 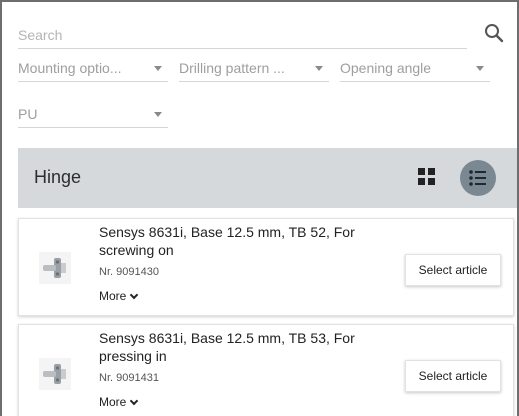 I want to click on search-input, so click(x=242, y=35).